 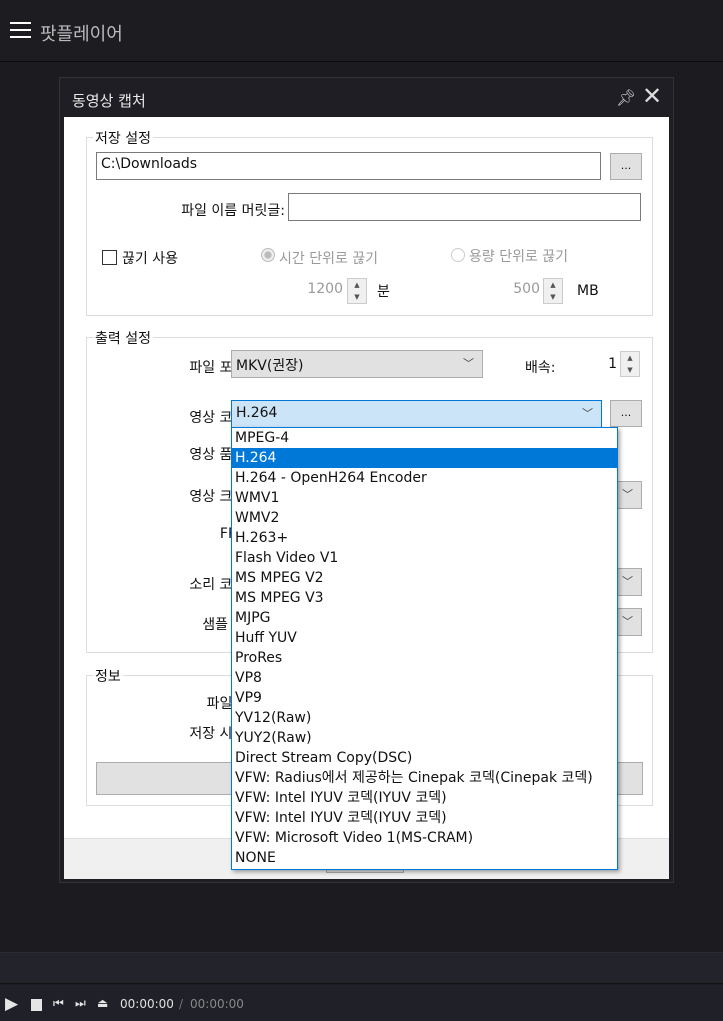 I want to click on filename-label: 파일명:, so click(x=228, y=704).